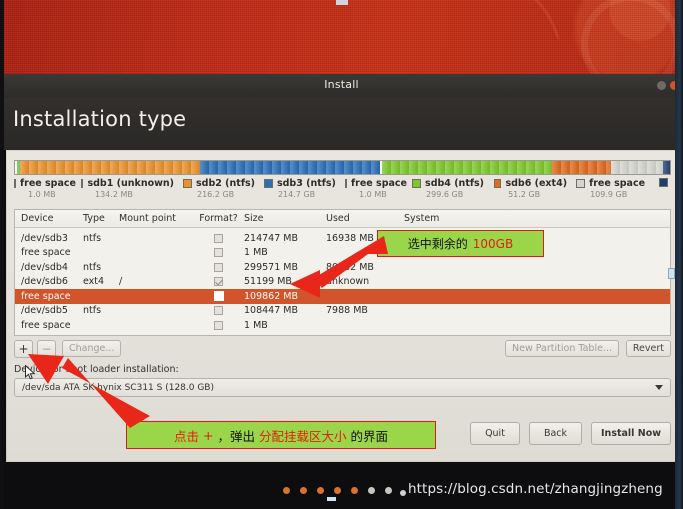 The image size is (683, 509). What do you see at coordinates (679, 254) in the screenshot?
I see `screen-bezel-right` at bounding box center [679, 254].